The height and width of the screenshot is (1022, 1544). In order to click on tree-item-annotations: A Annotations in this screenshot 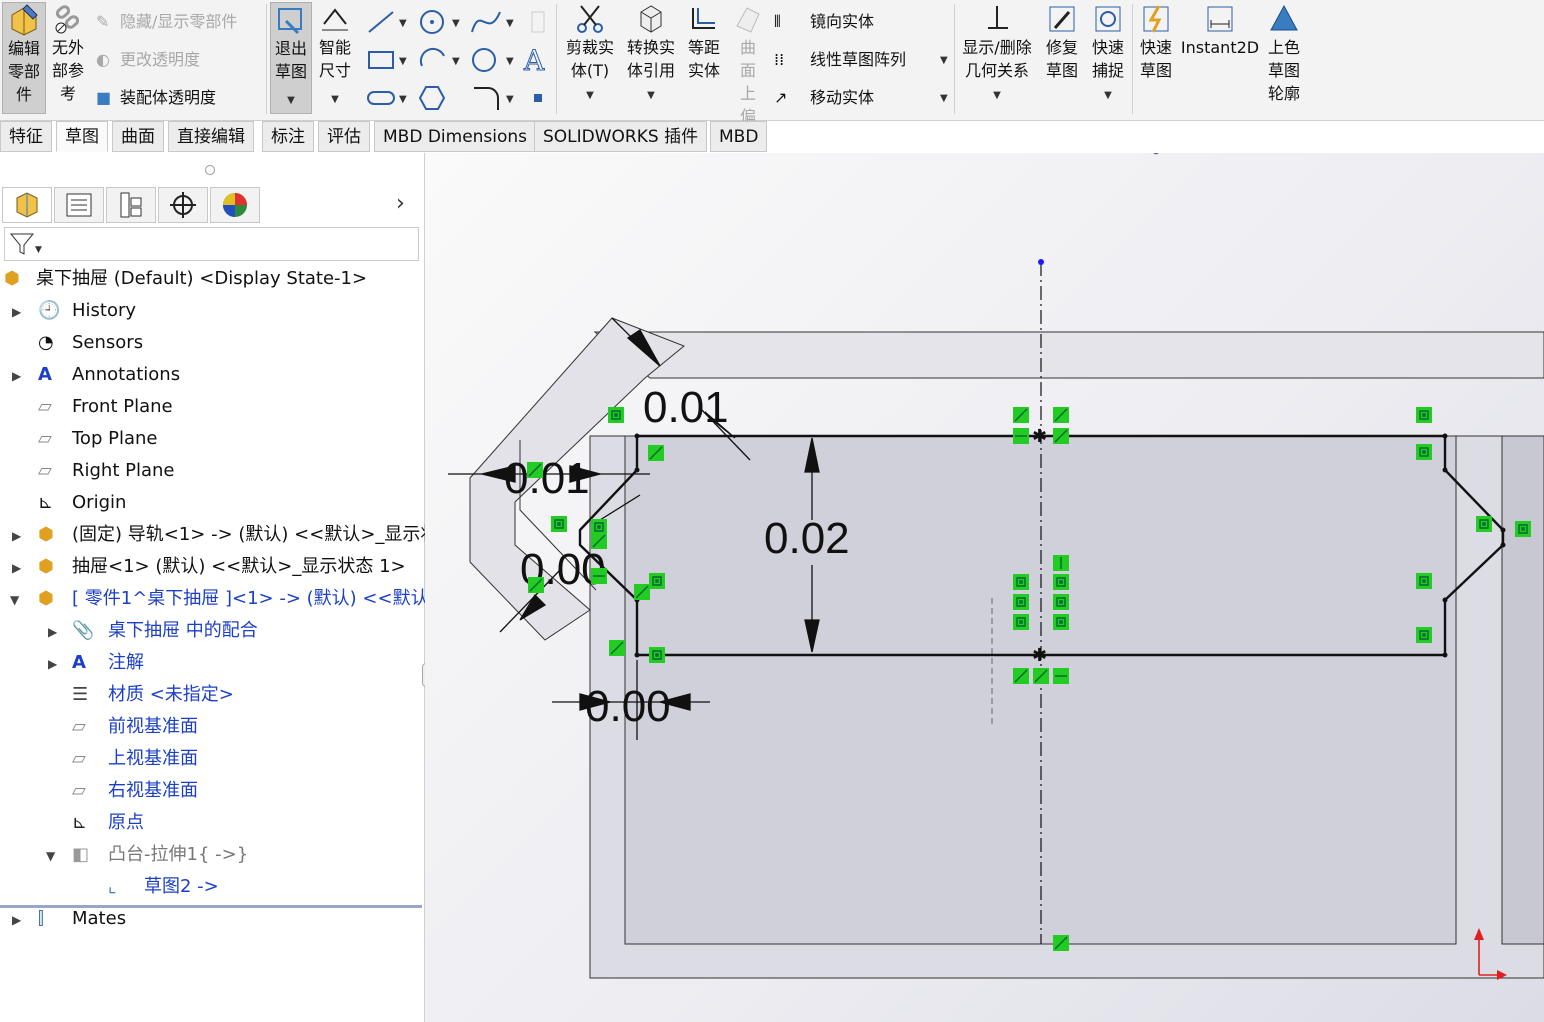, I will do `click(109, 375)`.